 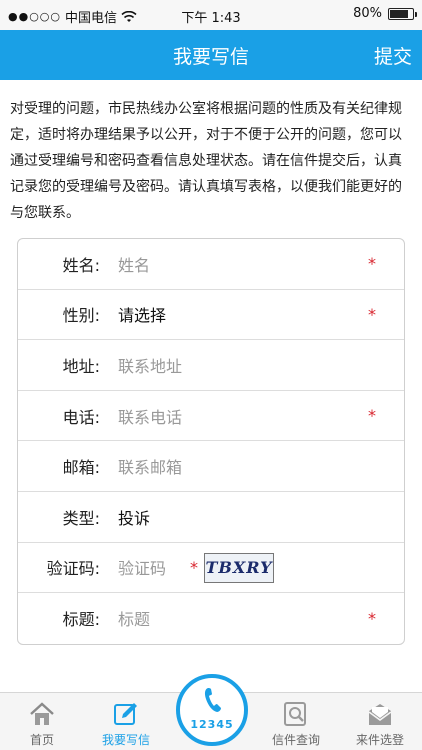 I want to click on tab-home: 首页, so click(x=42, y=721).